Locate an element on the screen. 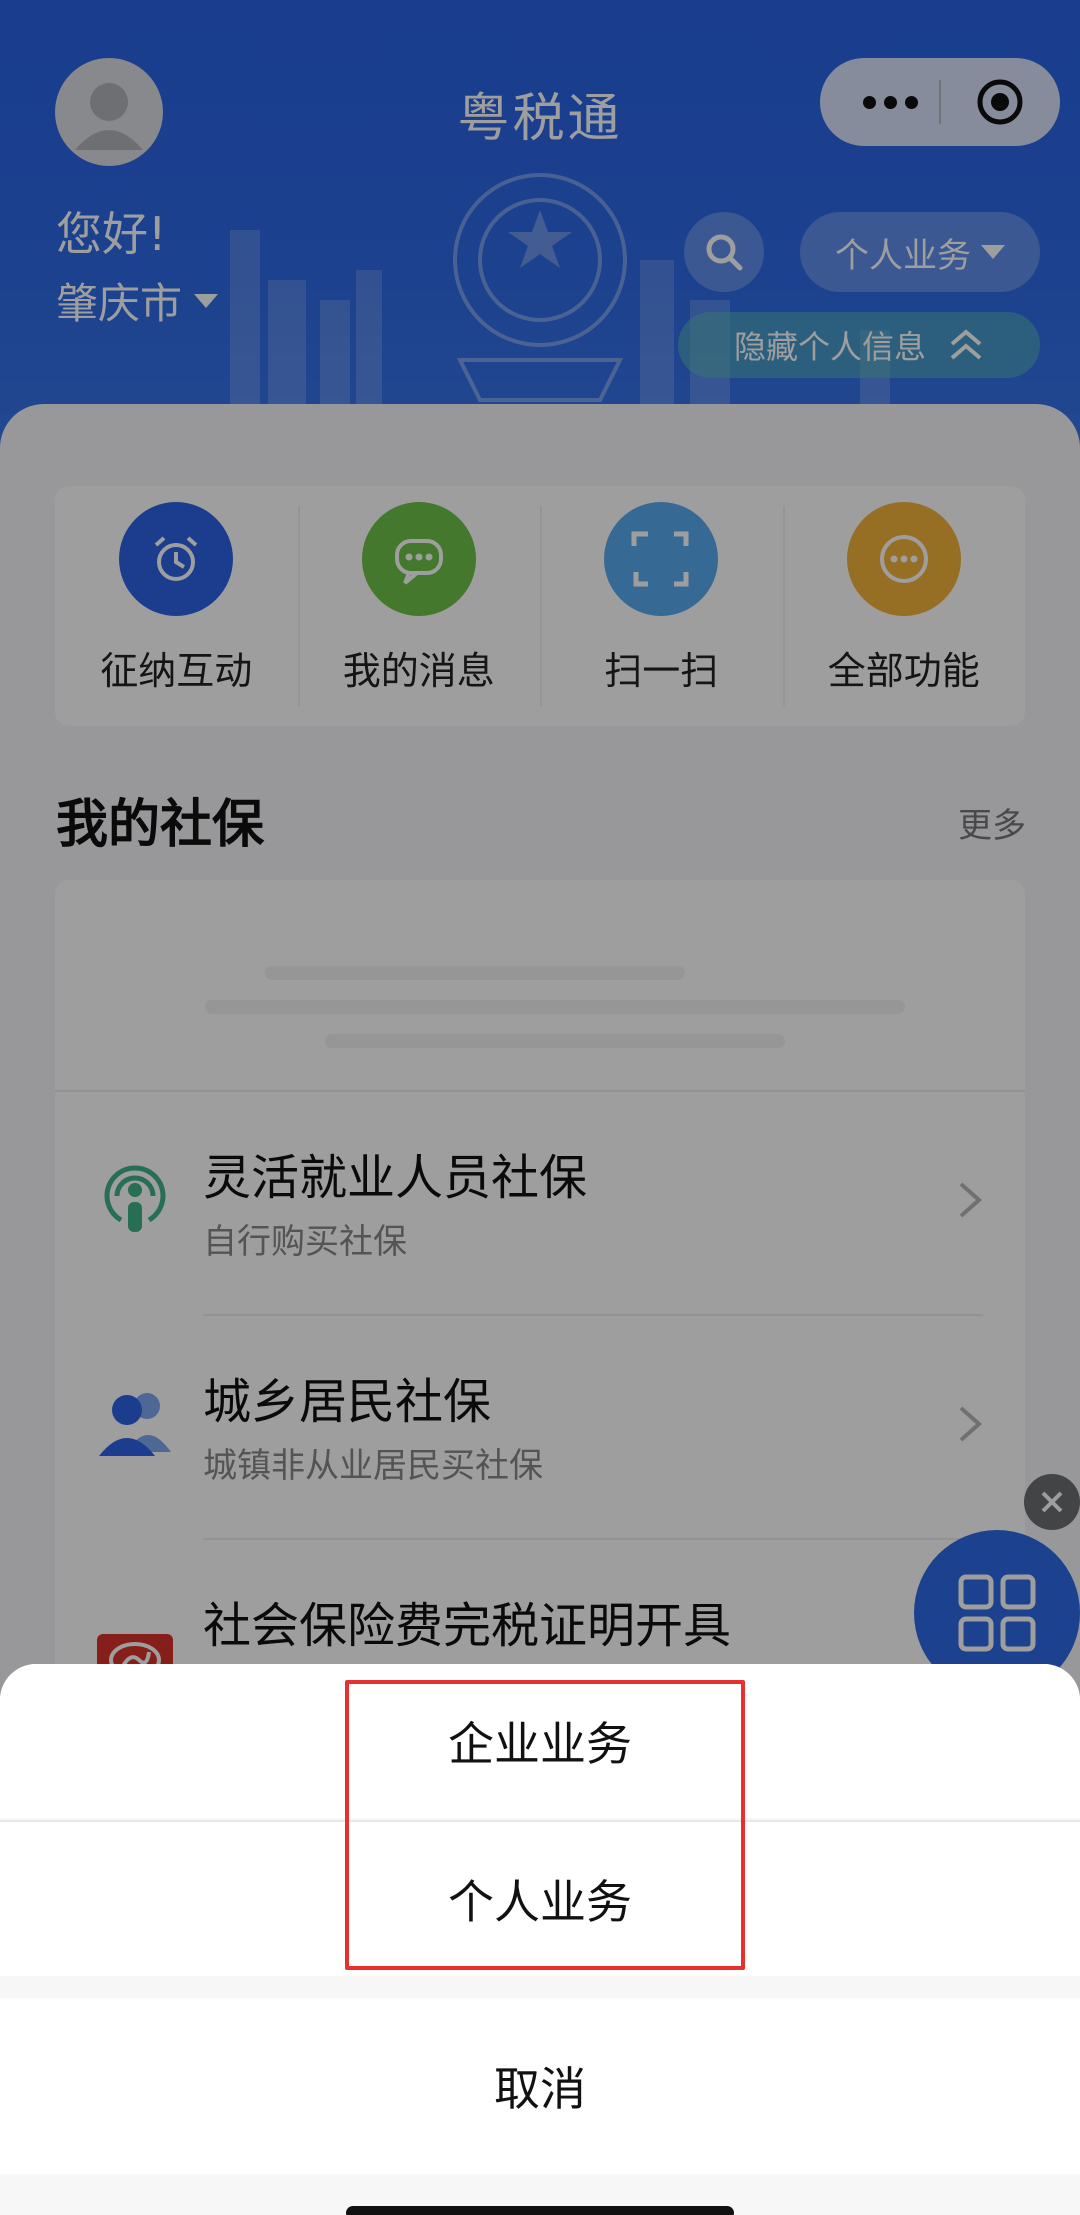 The width and height of the screenshot is (1080, 2215). cancel-button: 取消 is located at coordinates (540, 2086).